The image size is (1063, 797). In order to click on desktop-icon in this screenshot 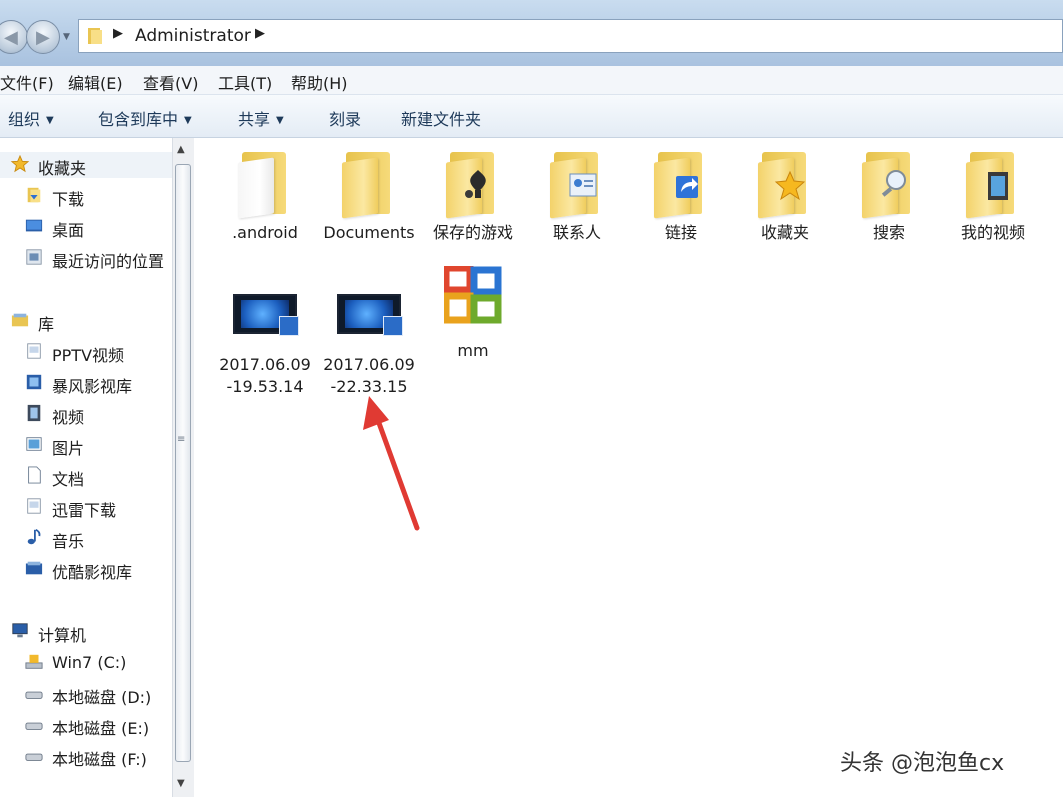, I will do `click(34, 225)`.